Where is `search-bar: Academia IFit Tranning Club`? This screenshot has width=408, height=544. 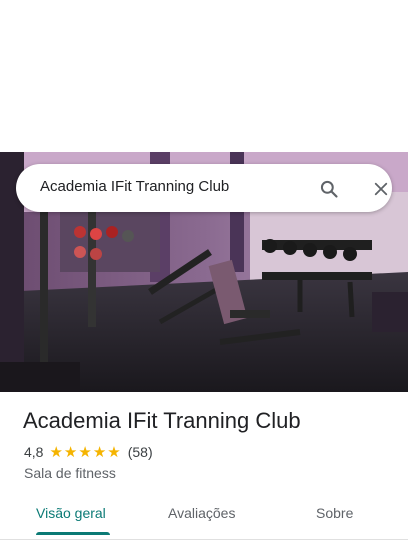 search-bar: Academia IFit Tranning Club is located at coordinates (204, 188).